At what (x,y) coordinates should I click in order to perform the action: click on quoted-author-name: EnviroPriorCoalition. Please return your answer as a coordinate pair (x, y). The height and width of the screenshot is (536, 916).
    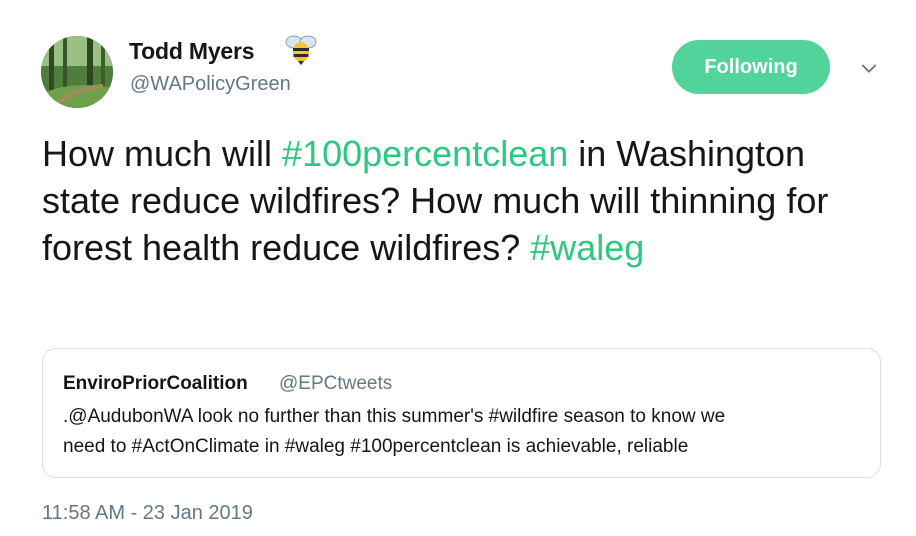
    Looking at the image, I should click on (155, 383).